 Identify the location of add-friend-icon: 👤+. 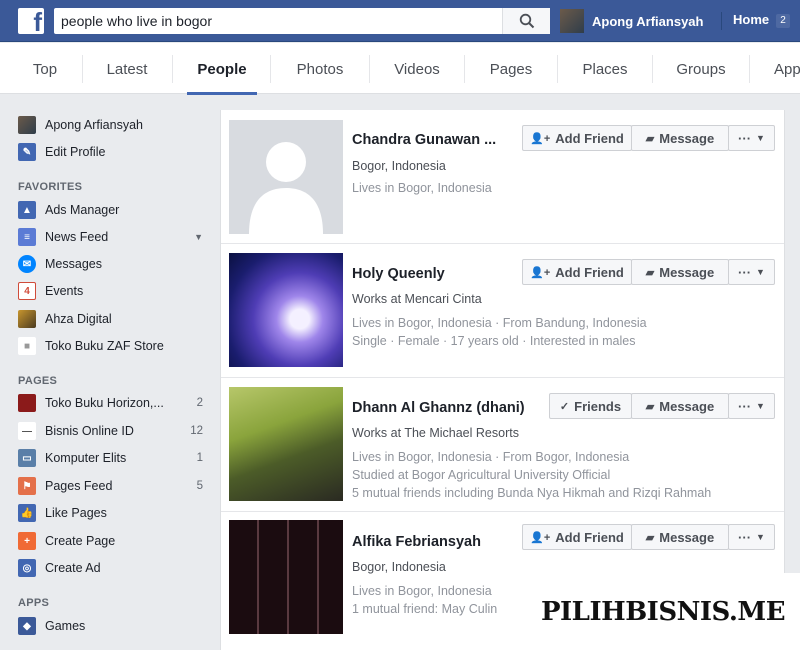
(540, 272).